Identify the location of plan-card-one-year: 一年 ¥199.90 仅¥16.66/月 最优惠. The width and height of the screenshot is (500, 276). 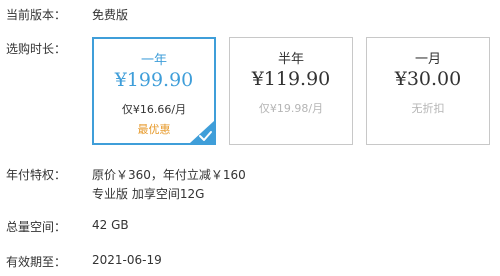
(154, 91).